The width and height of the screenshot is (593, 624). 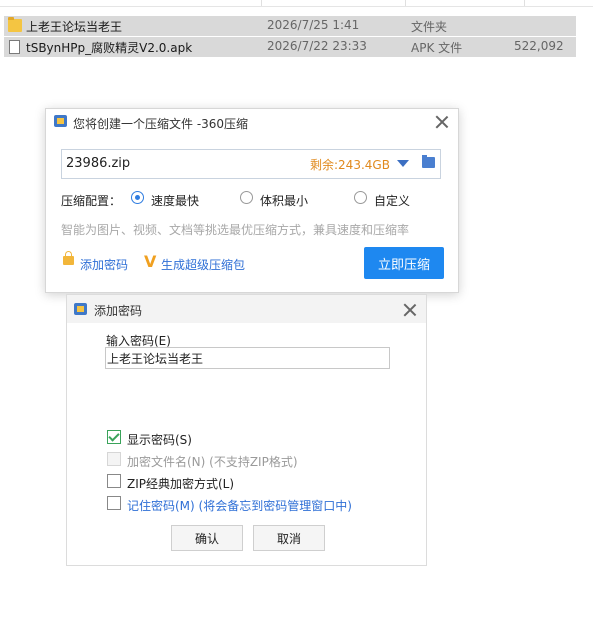 I want to click on compress-dialog-title: 您将创建一个压缩文件 -360压缩, so click(x=161, y=124).